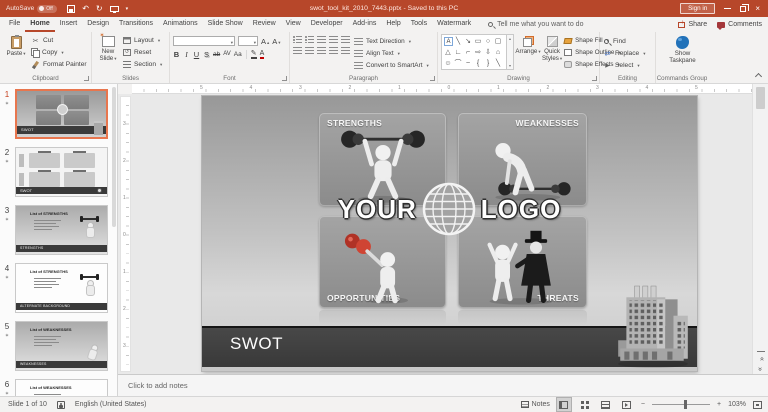 The width and height of the screenshot is (768, 412). What do you see at coordinates (627, 404) in the screenshot?
I see `slideshow-view-button` at bounding box center [627, 404].